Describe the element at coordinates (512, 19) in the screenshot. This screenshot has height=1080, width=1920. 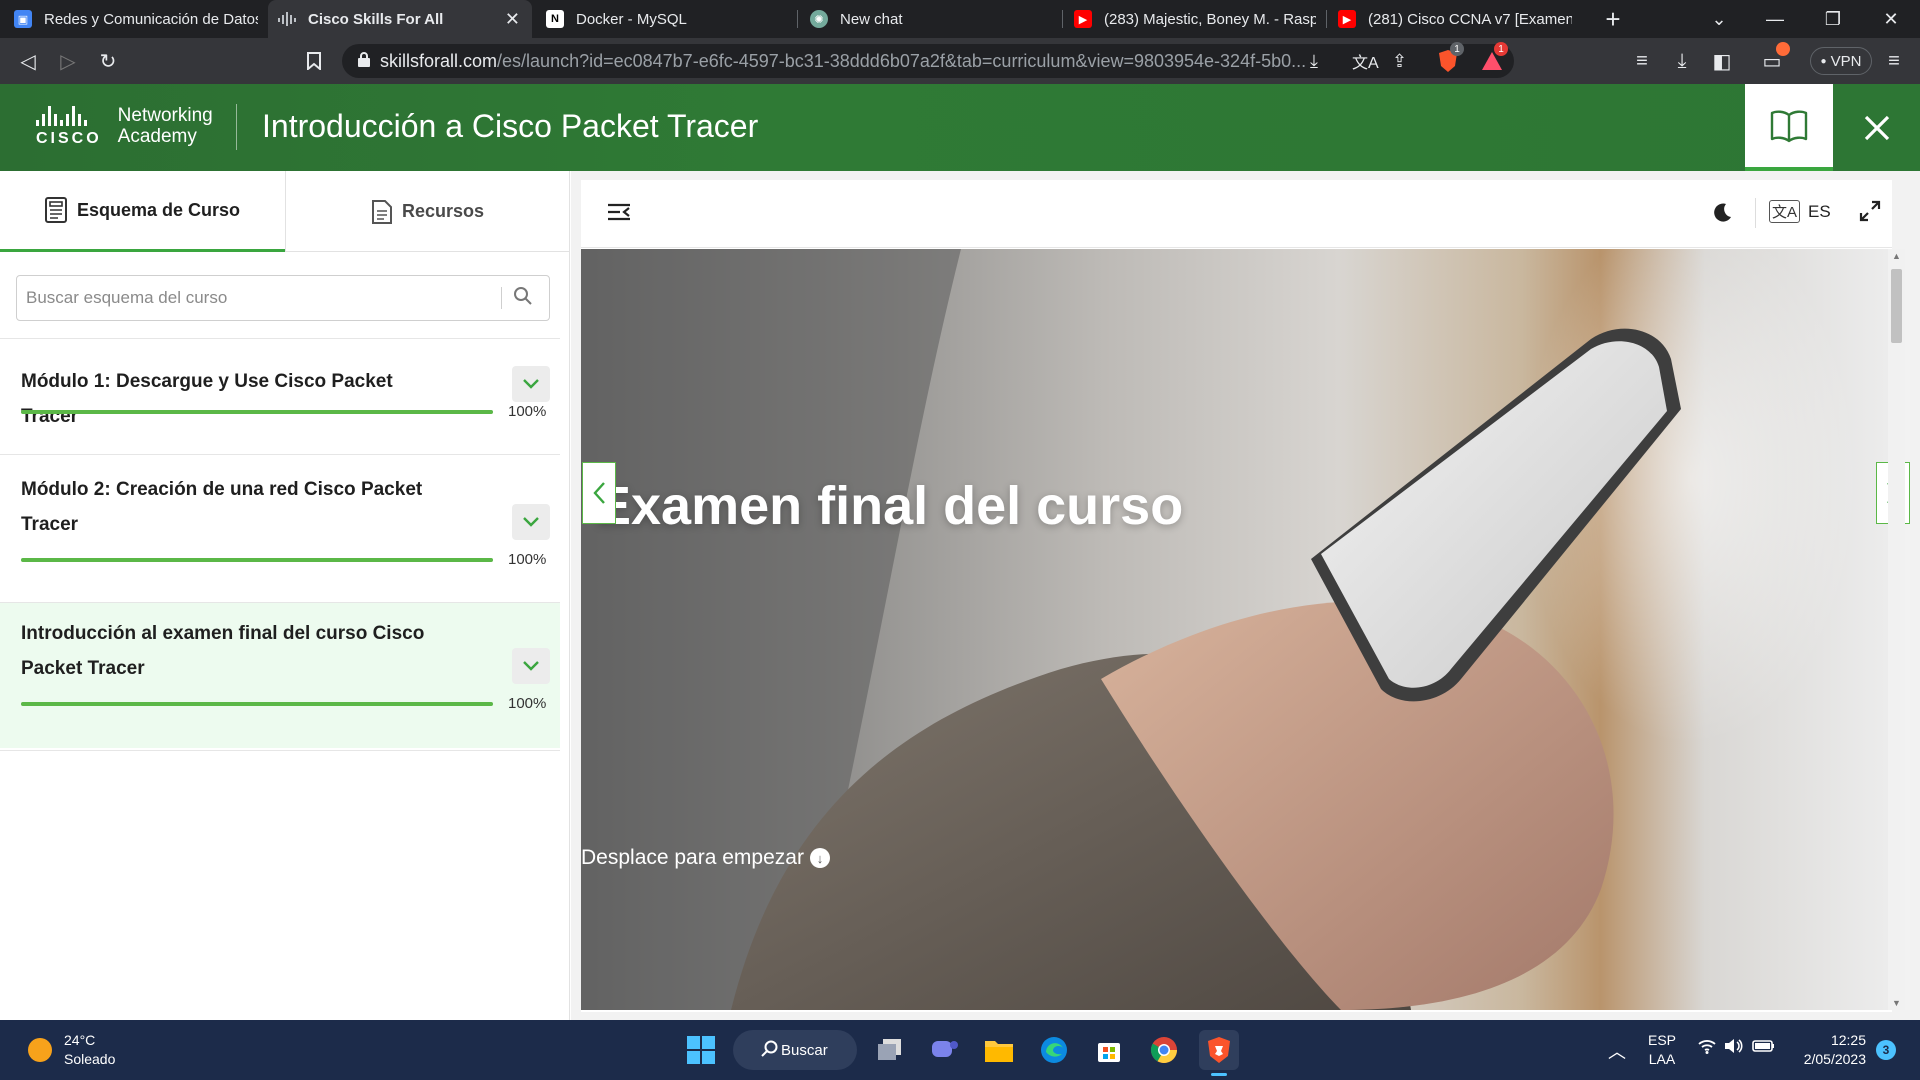
I see `close-tab-icon: ✕` at that location.